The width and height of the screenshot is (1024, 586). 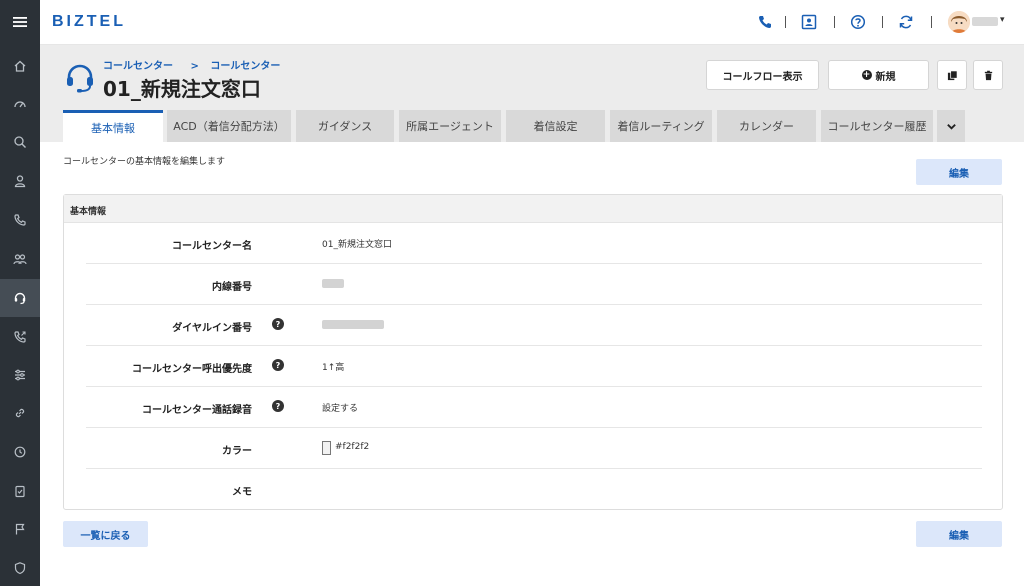 What do you see at coordinates (985, 21) in the screenshot?
I see `user-name-redacted` at bounding box center [985, 21].